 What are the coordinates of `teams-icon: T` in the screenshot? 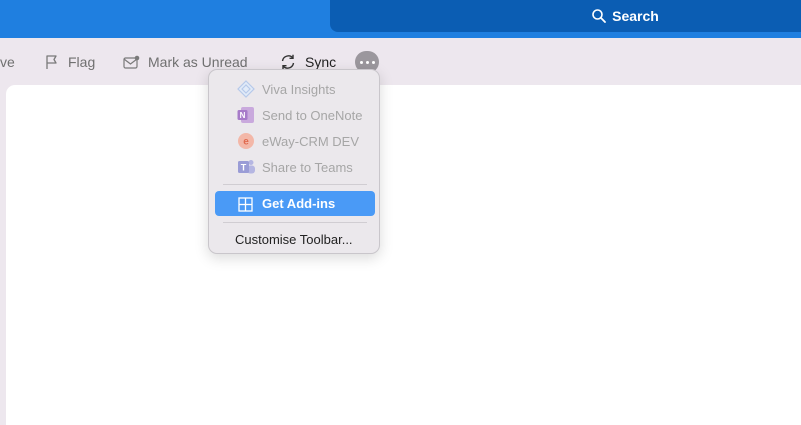 It's located at (246, 167).